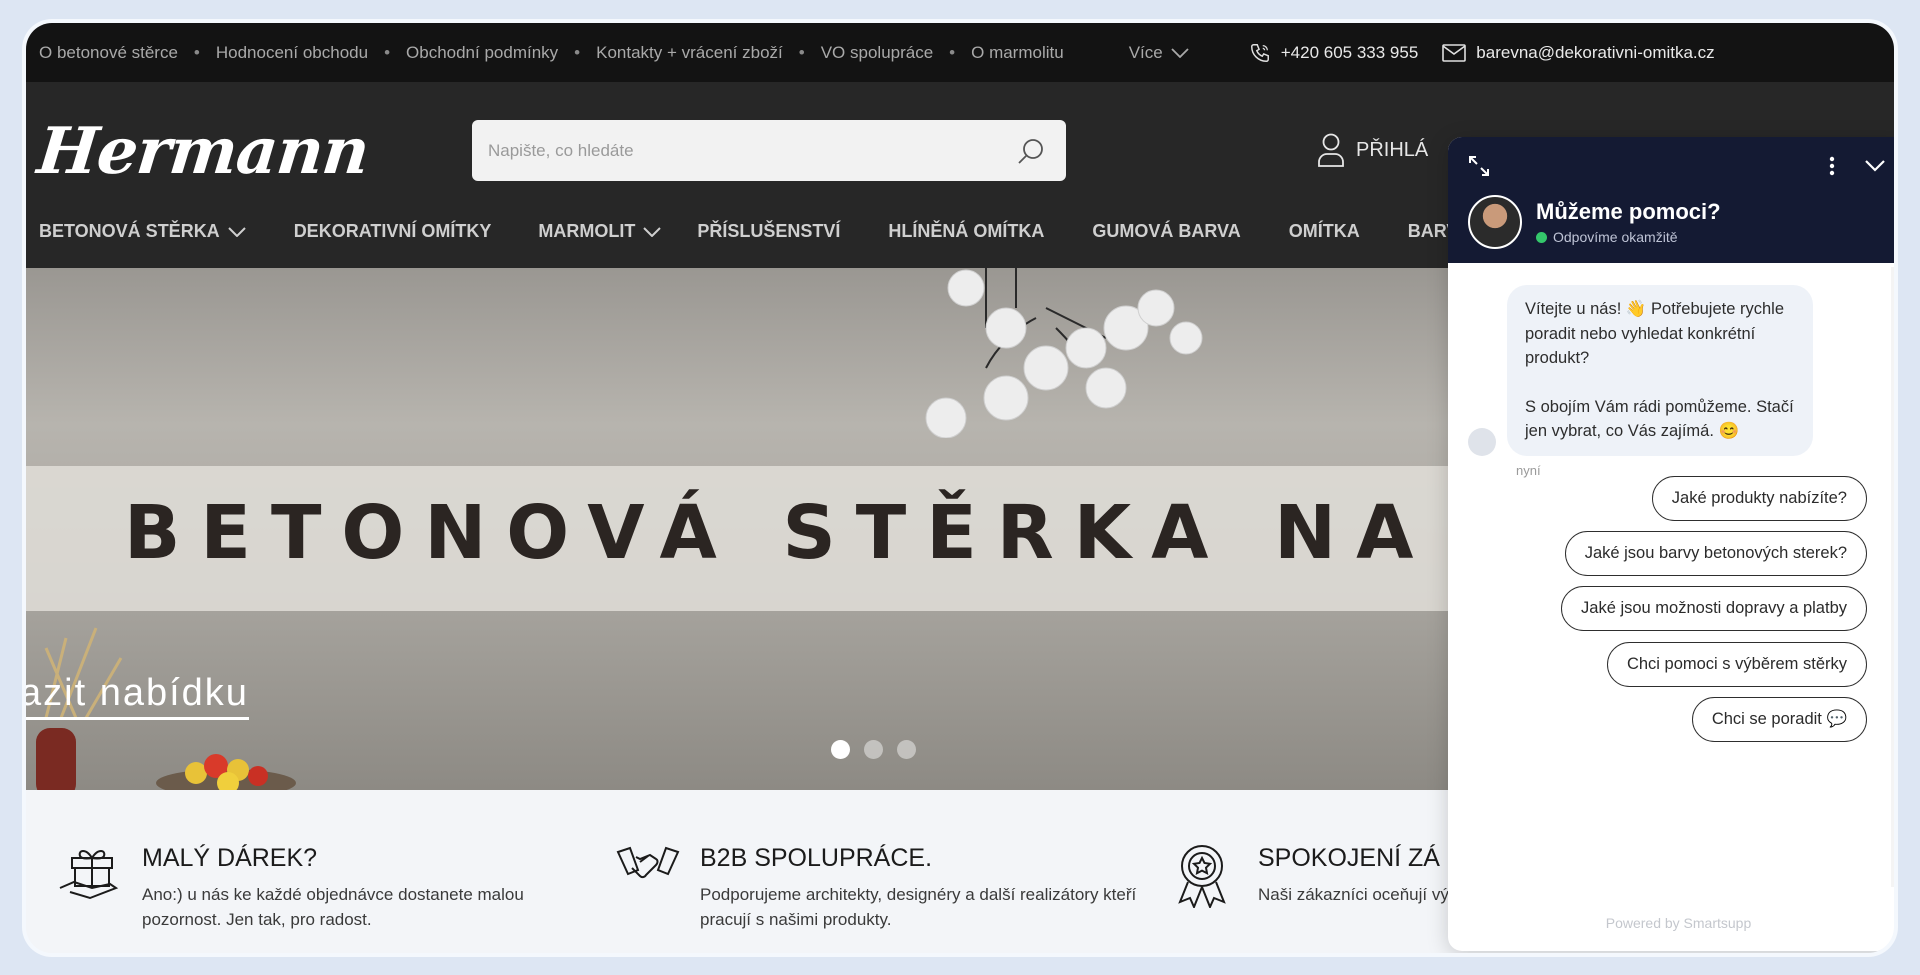  What do you see at coordinates (1715, 553) in the screenshot?
I see `quick-reply-colors: Jaké jsou barvy betonových sterek?` at bounding box center [1715, 553].